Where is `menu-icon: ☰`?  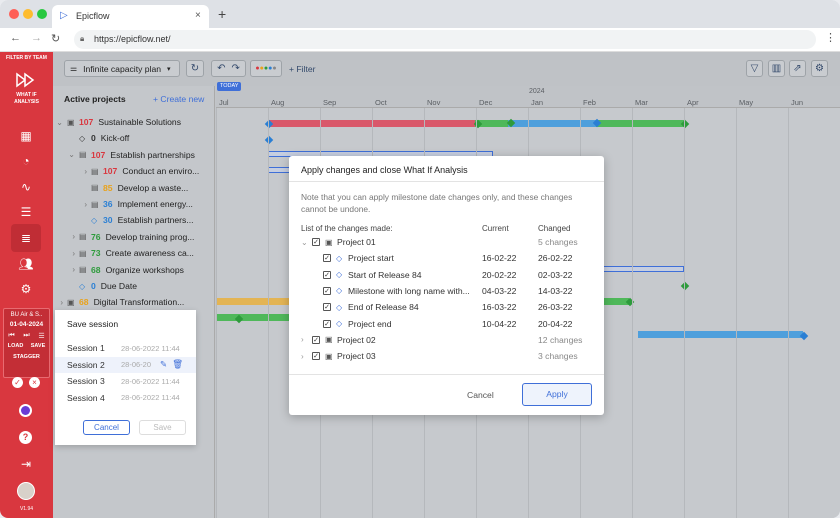 menu-icon: ☰ is located at coordinates (41, 336).